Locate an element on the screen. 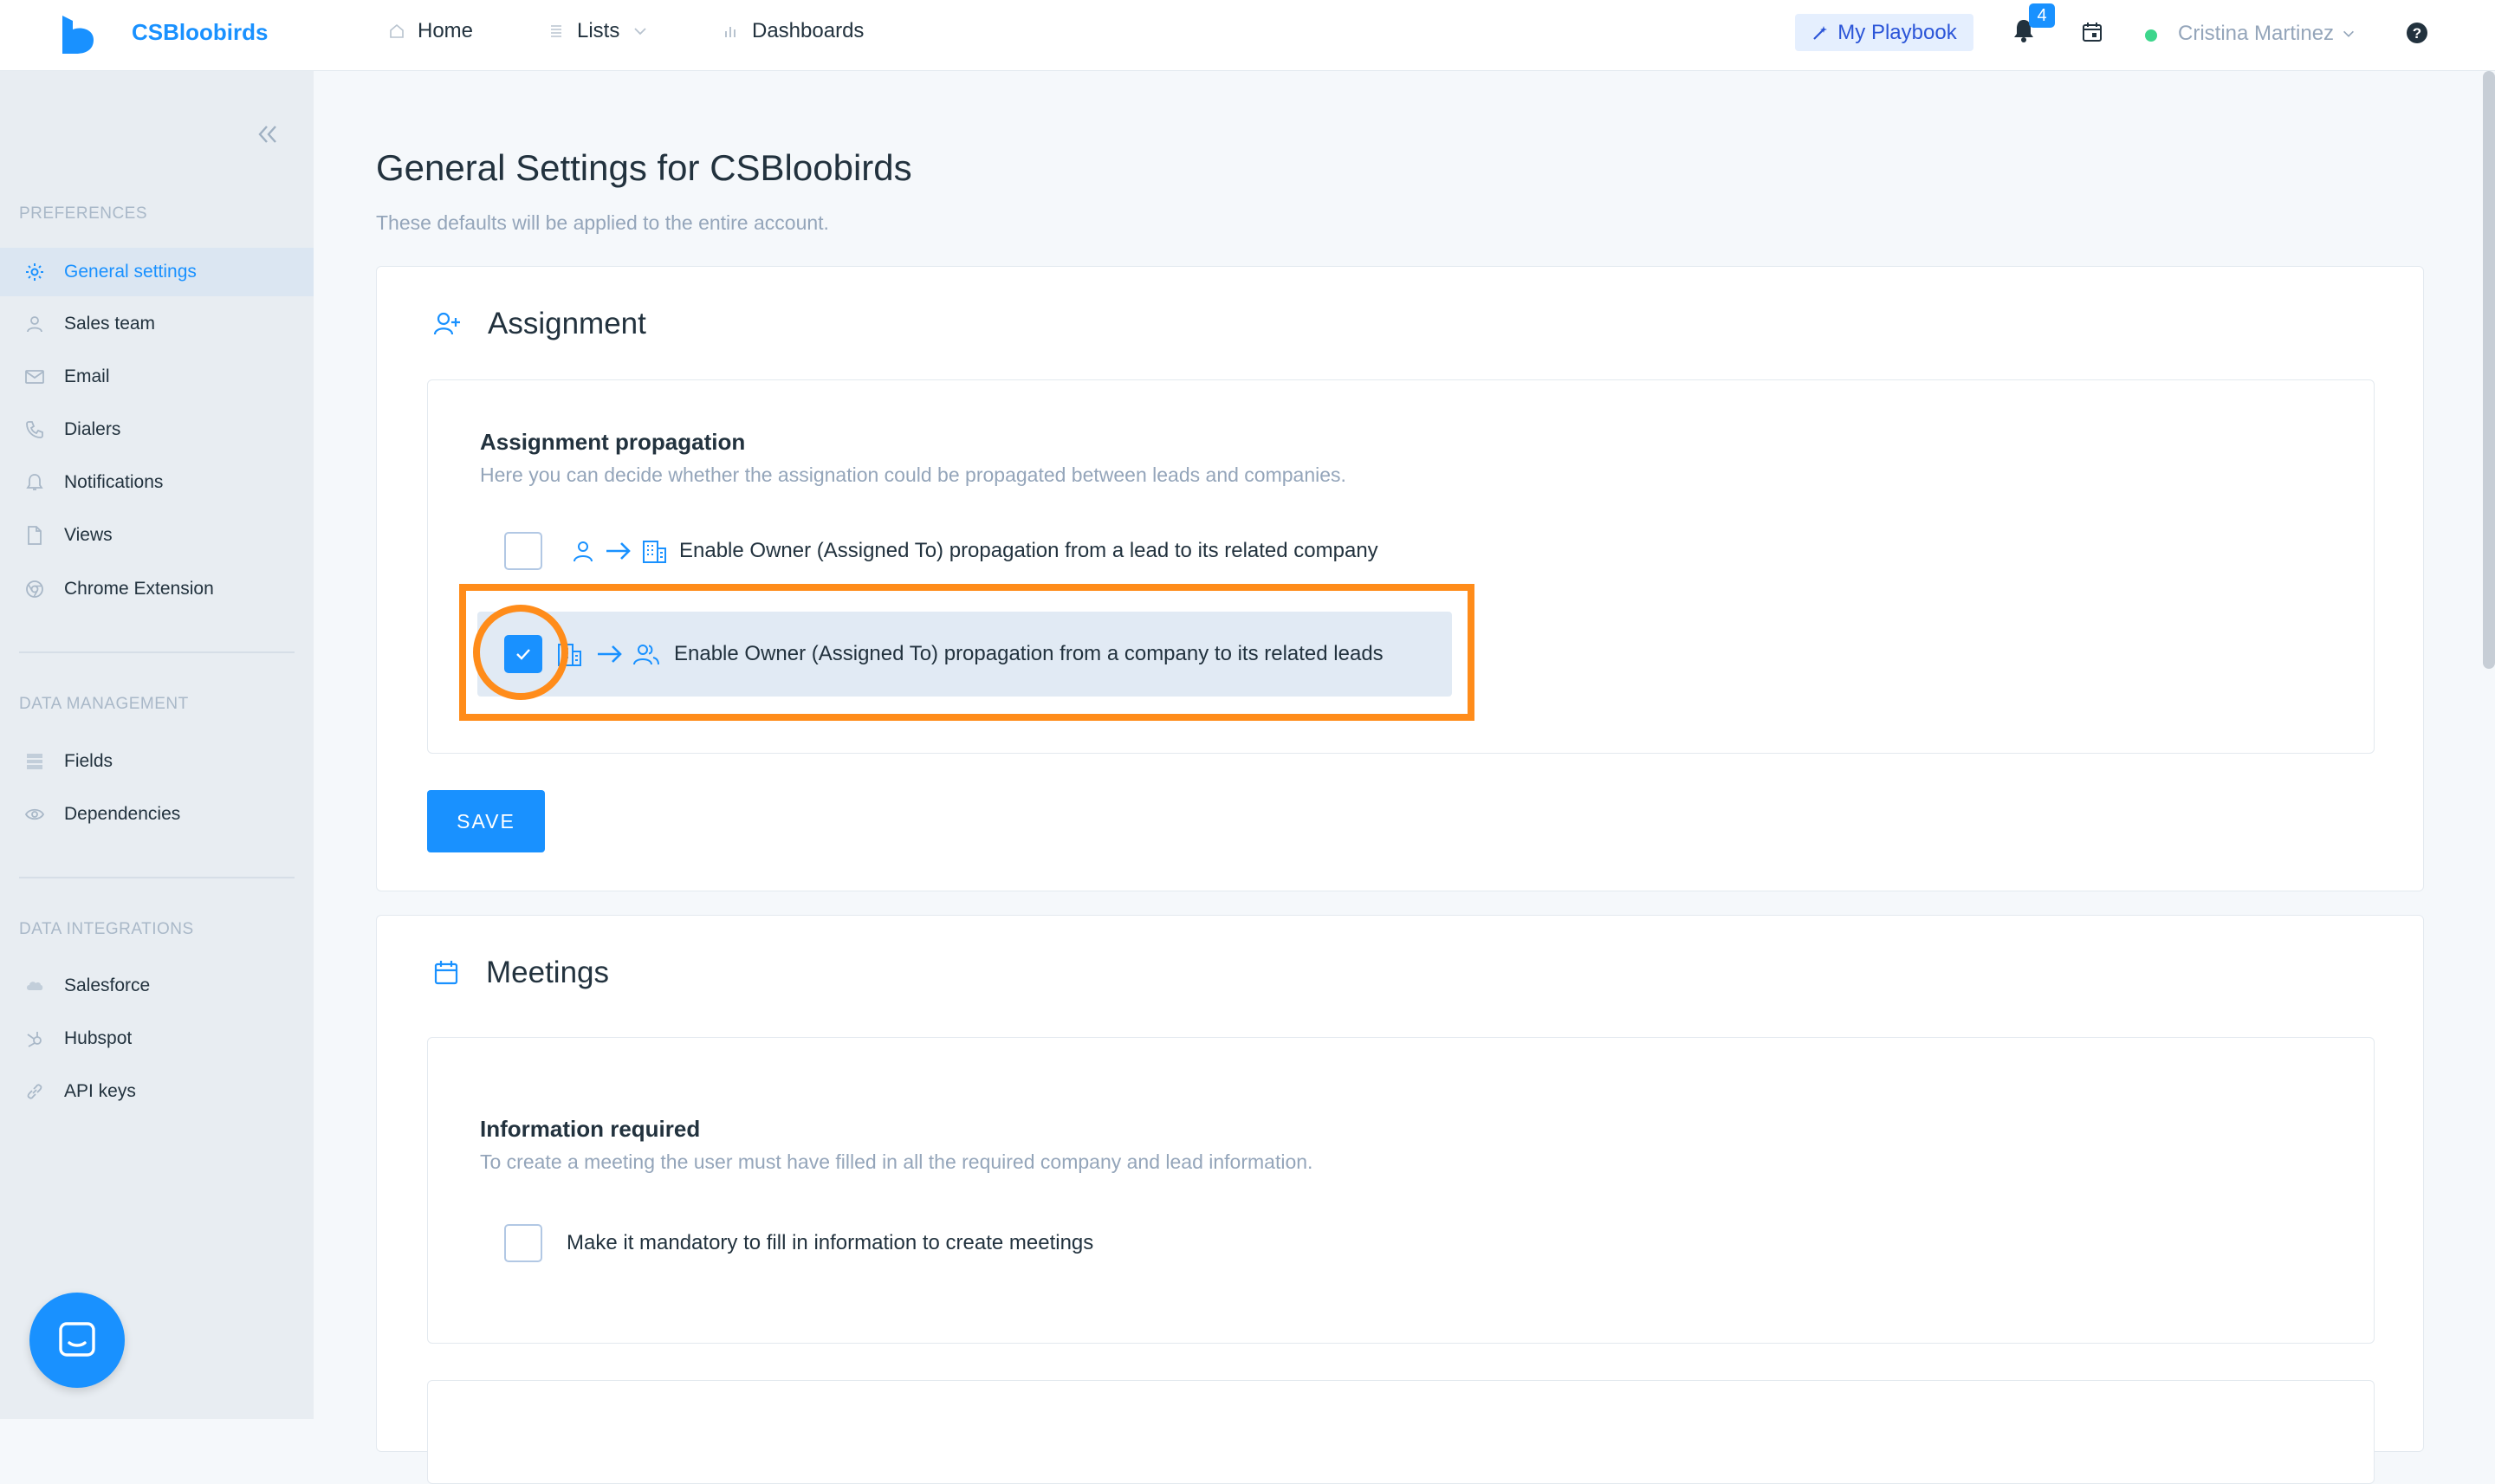 The height and width of the screenshot is (1484, 2495). information-required-title: Information required is located at coordinates (590, 1129).